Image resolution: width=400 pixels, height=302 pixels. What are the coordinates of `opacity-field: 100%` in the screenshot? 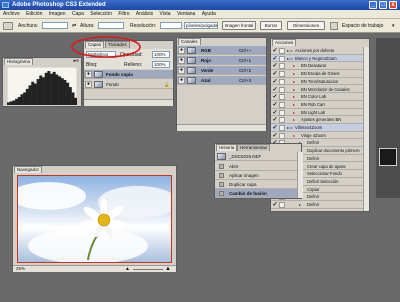 It's located at (161, 54).